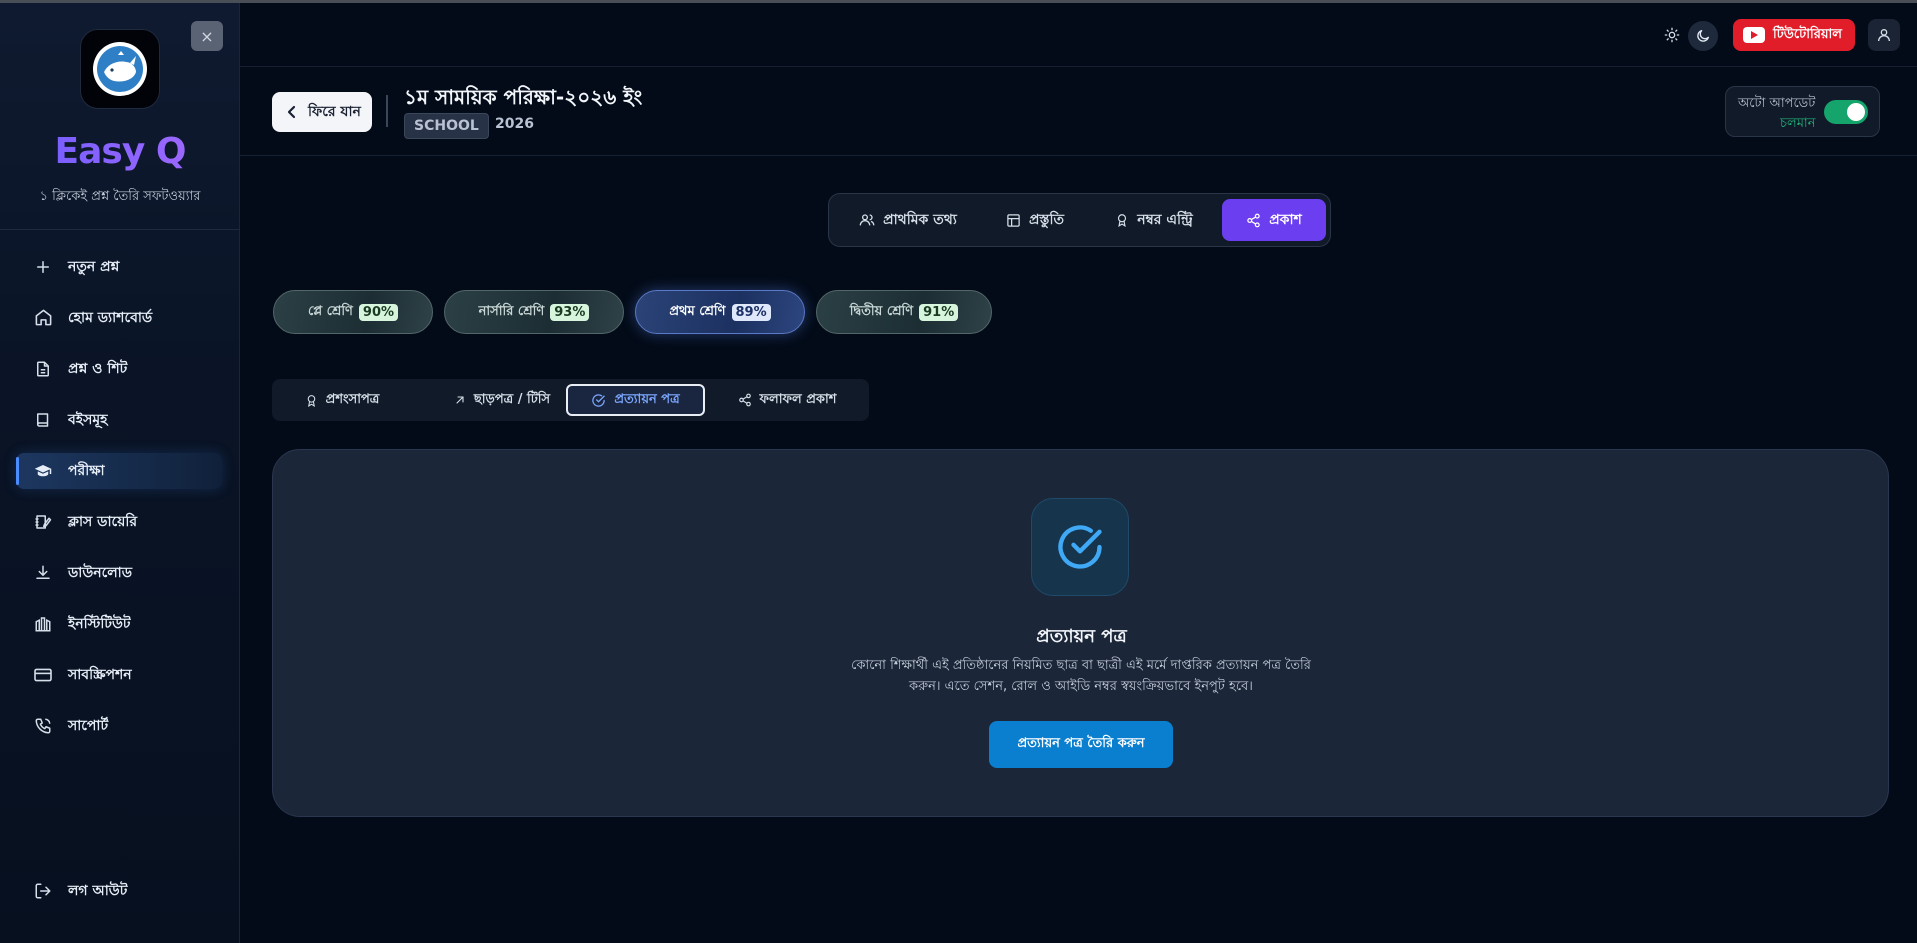 Image resolution: width=1917 pixels, height=943 pixels. What do you see at coordinates (88, 419) in the screenshot?
I see `sidebar-item-label: বইসমূহ` at bounding box center [88, 419].